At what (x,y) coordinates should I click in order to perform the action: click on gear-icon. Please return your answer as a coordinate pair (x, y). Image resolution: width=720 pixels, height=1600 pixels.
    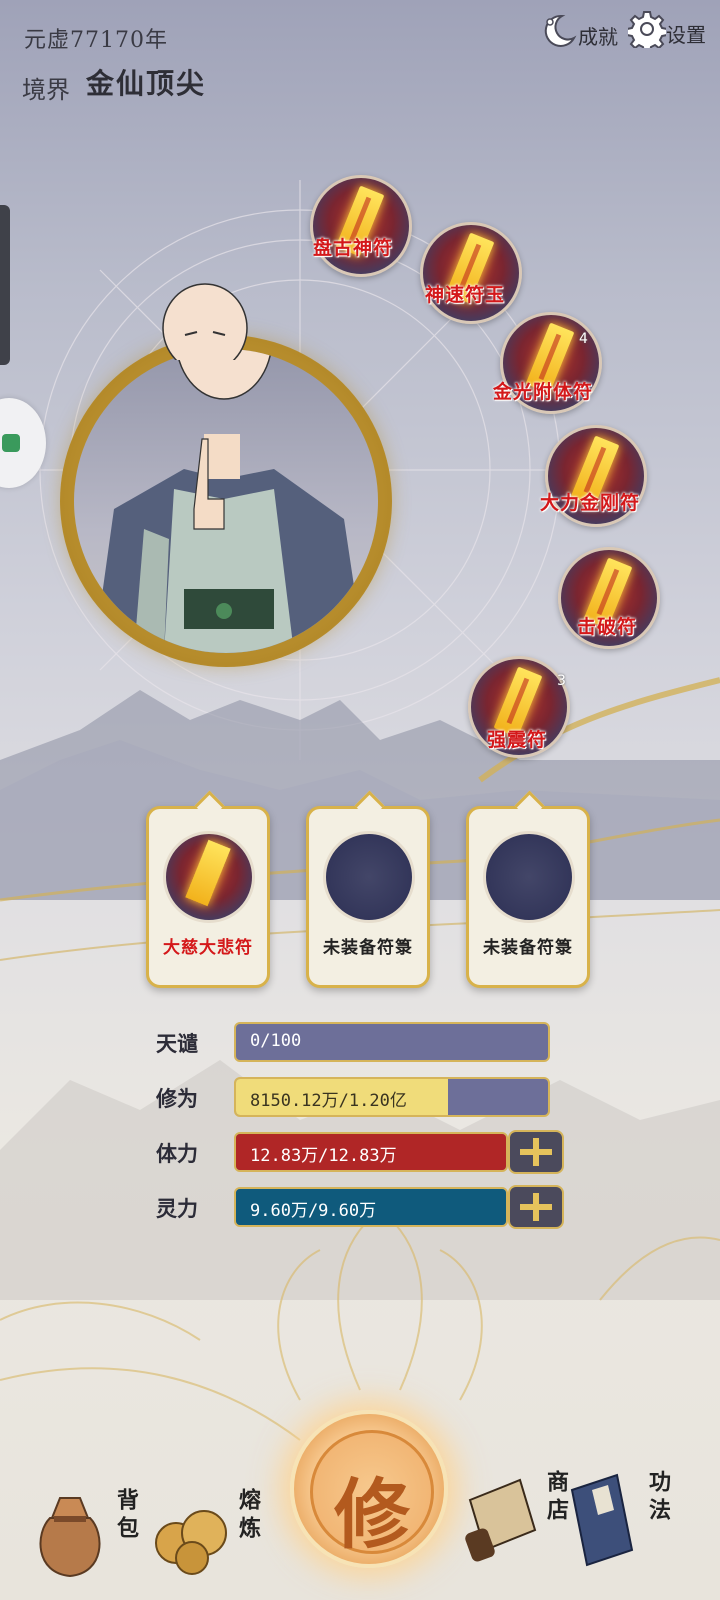
    Looking at the image, I should click on (647, 29).